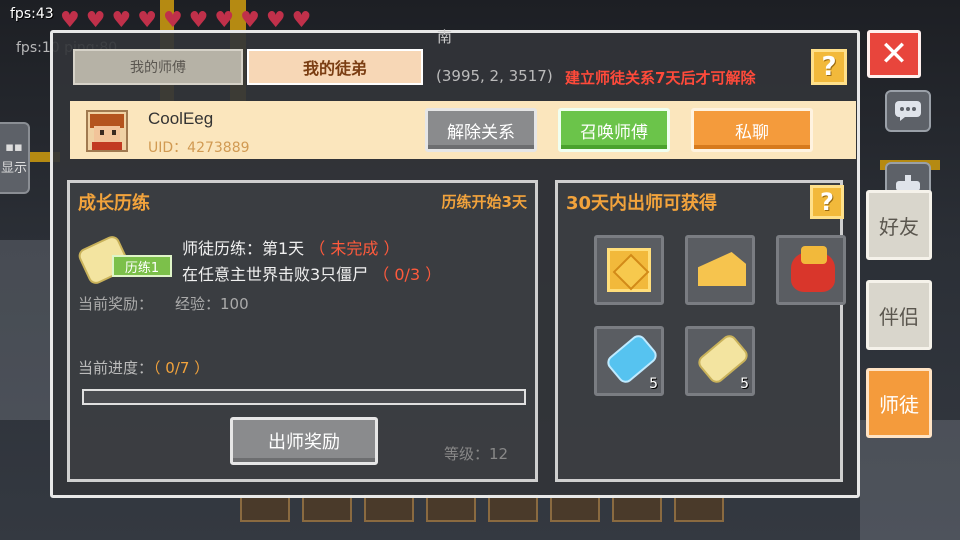 This screenshot has height=540, width=960. I want to click on task-description: 在任意主世界击败3只僵尸 （ 0/3 ）, so click(311, 273).